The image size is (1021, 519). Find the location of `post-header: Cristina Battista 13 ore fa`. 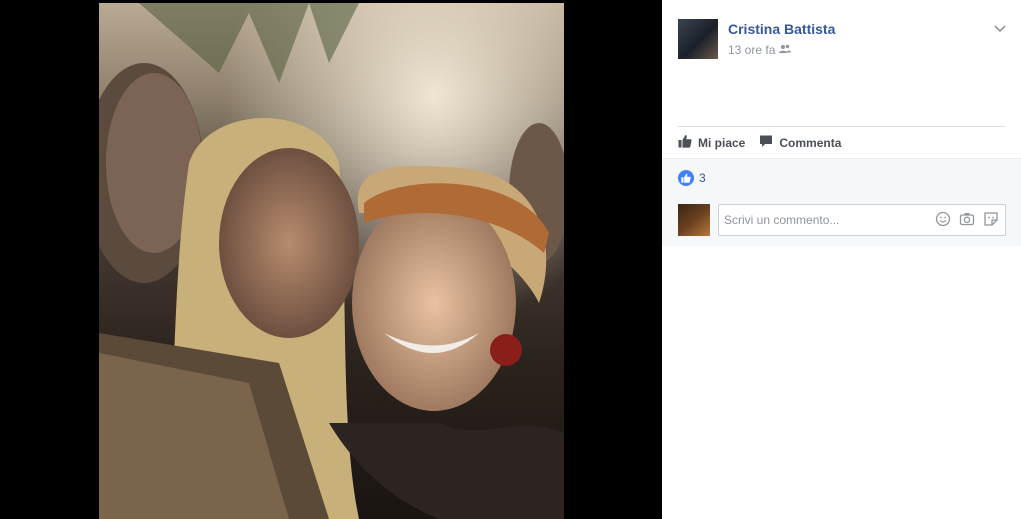

post-header: Cristina Battista 13 ore fa is located at coordinates (842, 40).